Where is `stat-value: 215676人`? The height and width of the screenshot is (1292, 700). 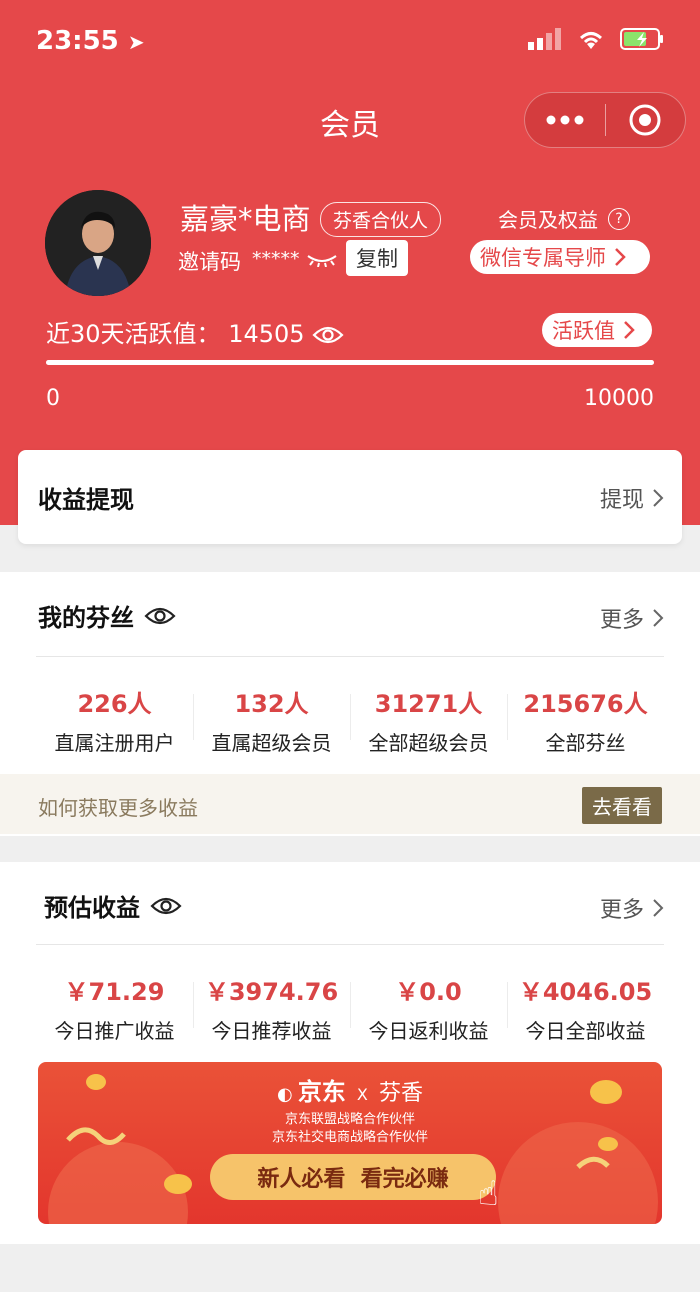
stat-value: 215676人 is located at coordinates (585, 704).